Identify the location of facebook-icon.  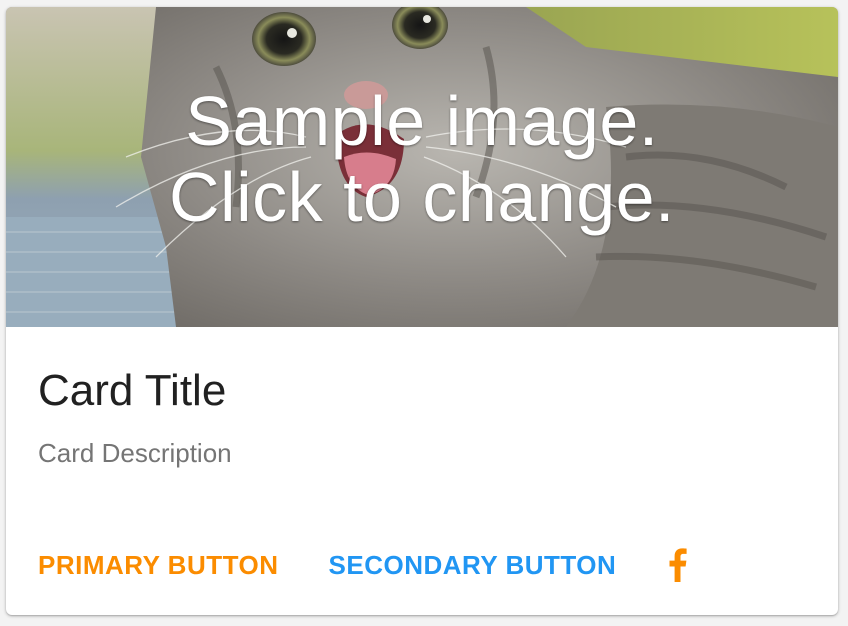
(677, 565).